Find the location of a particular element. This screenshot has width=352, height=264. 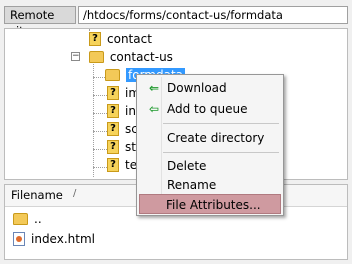

filename-column-header: Filename is located at coordinates (37, 195).